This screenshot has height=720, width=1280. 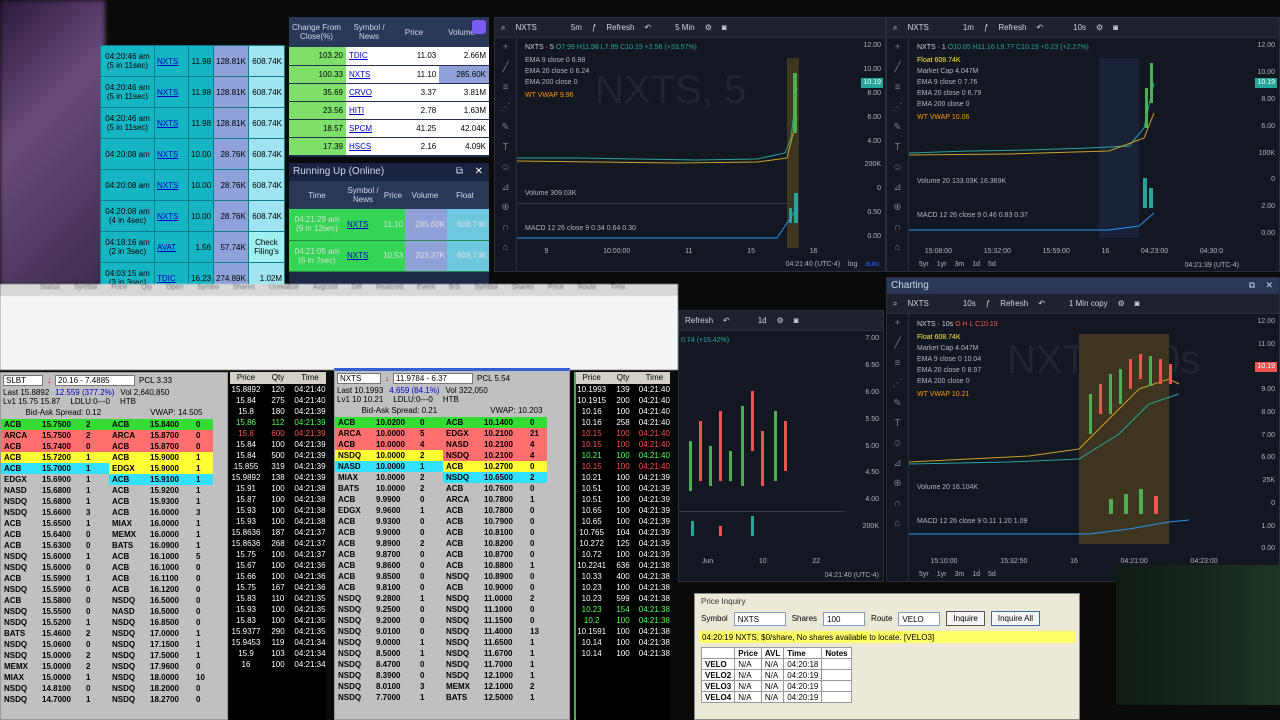 I want to click on popout-icon: ⧉, so click(x=459, y=171).